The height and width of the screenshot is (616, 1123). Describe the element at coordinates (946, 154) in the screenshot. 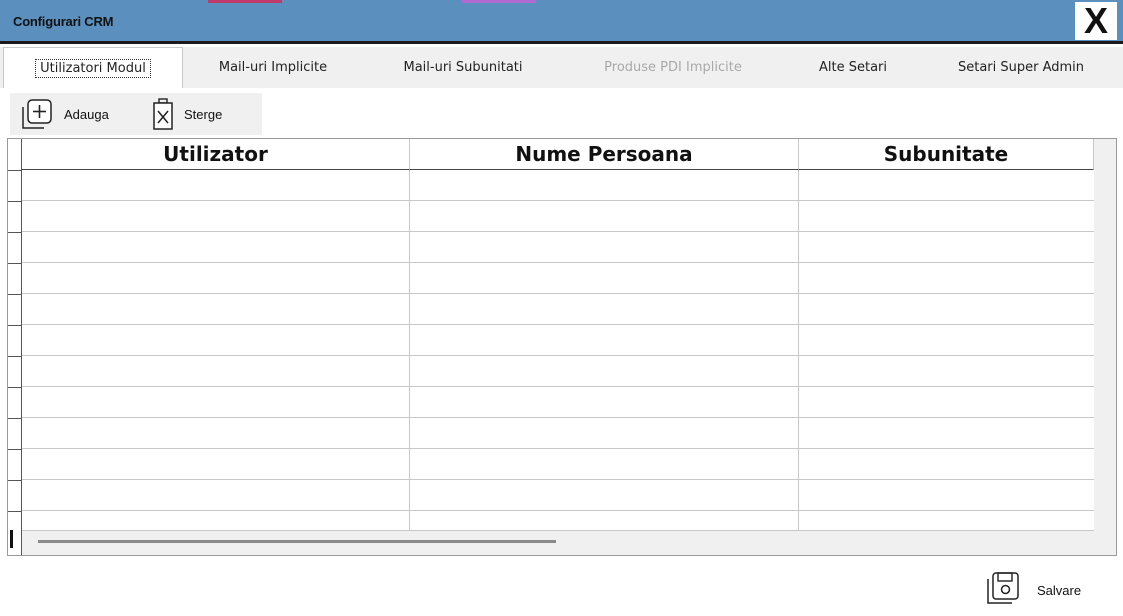

I see `column-header-subunitate: Subunitate` at that location.